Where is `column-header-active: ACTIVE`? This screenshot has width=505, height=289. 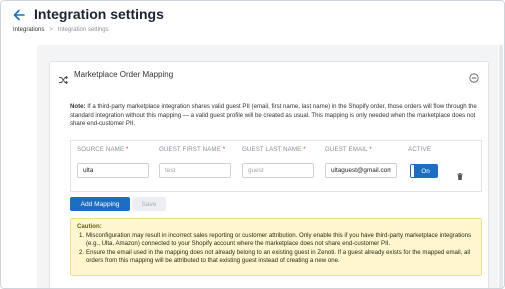
column-header-active: ACTIVE is located at coordinates (419, 149).